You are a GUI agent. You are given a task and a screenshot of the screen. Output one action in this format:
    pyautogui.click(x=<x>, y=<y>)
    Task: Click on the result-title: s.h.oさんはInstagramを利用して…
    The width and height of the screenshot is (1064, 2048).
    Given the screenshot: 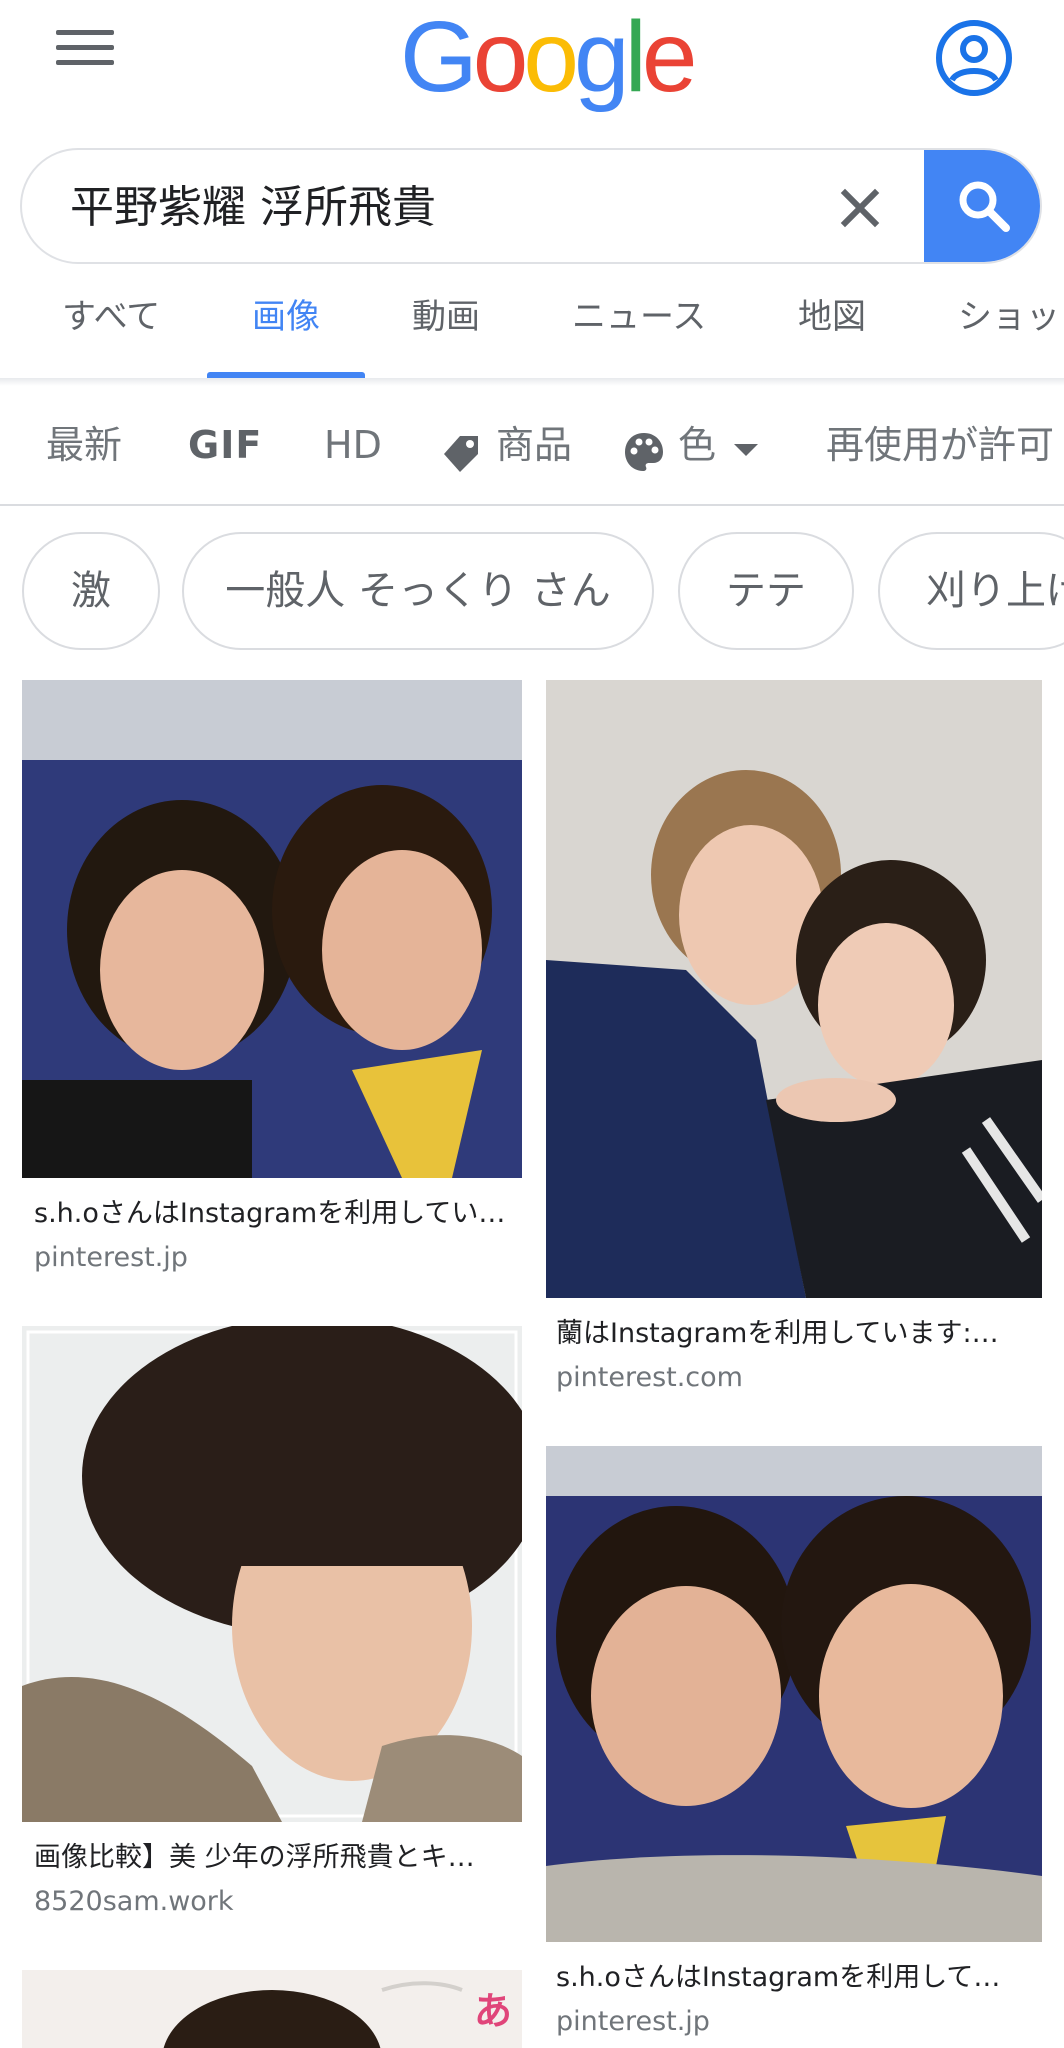 What is the action you would take?
    pyautogui.click(x=778, y=1978)
    